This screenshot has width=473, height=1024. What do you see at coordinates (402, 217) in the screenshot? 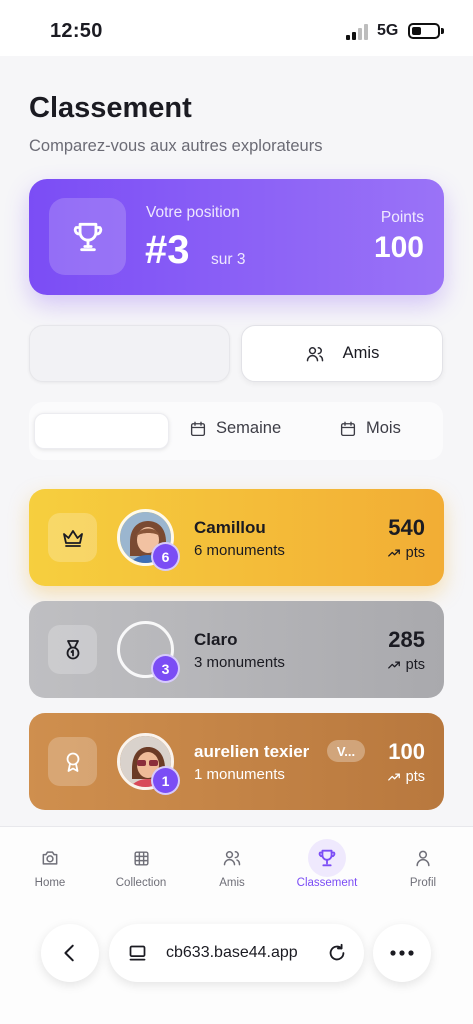
I see `points-label: Points` at bounding box center [402, 217].